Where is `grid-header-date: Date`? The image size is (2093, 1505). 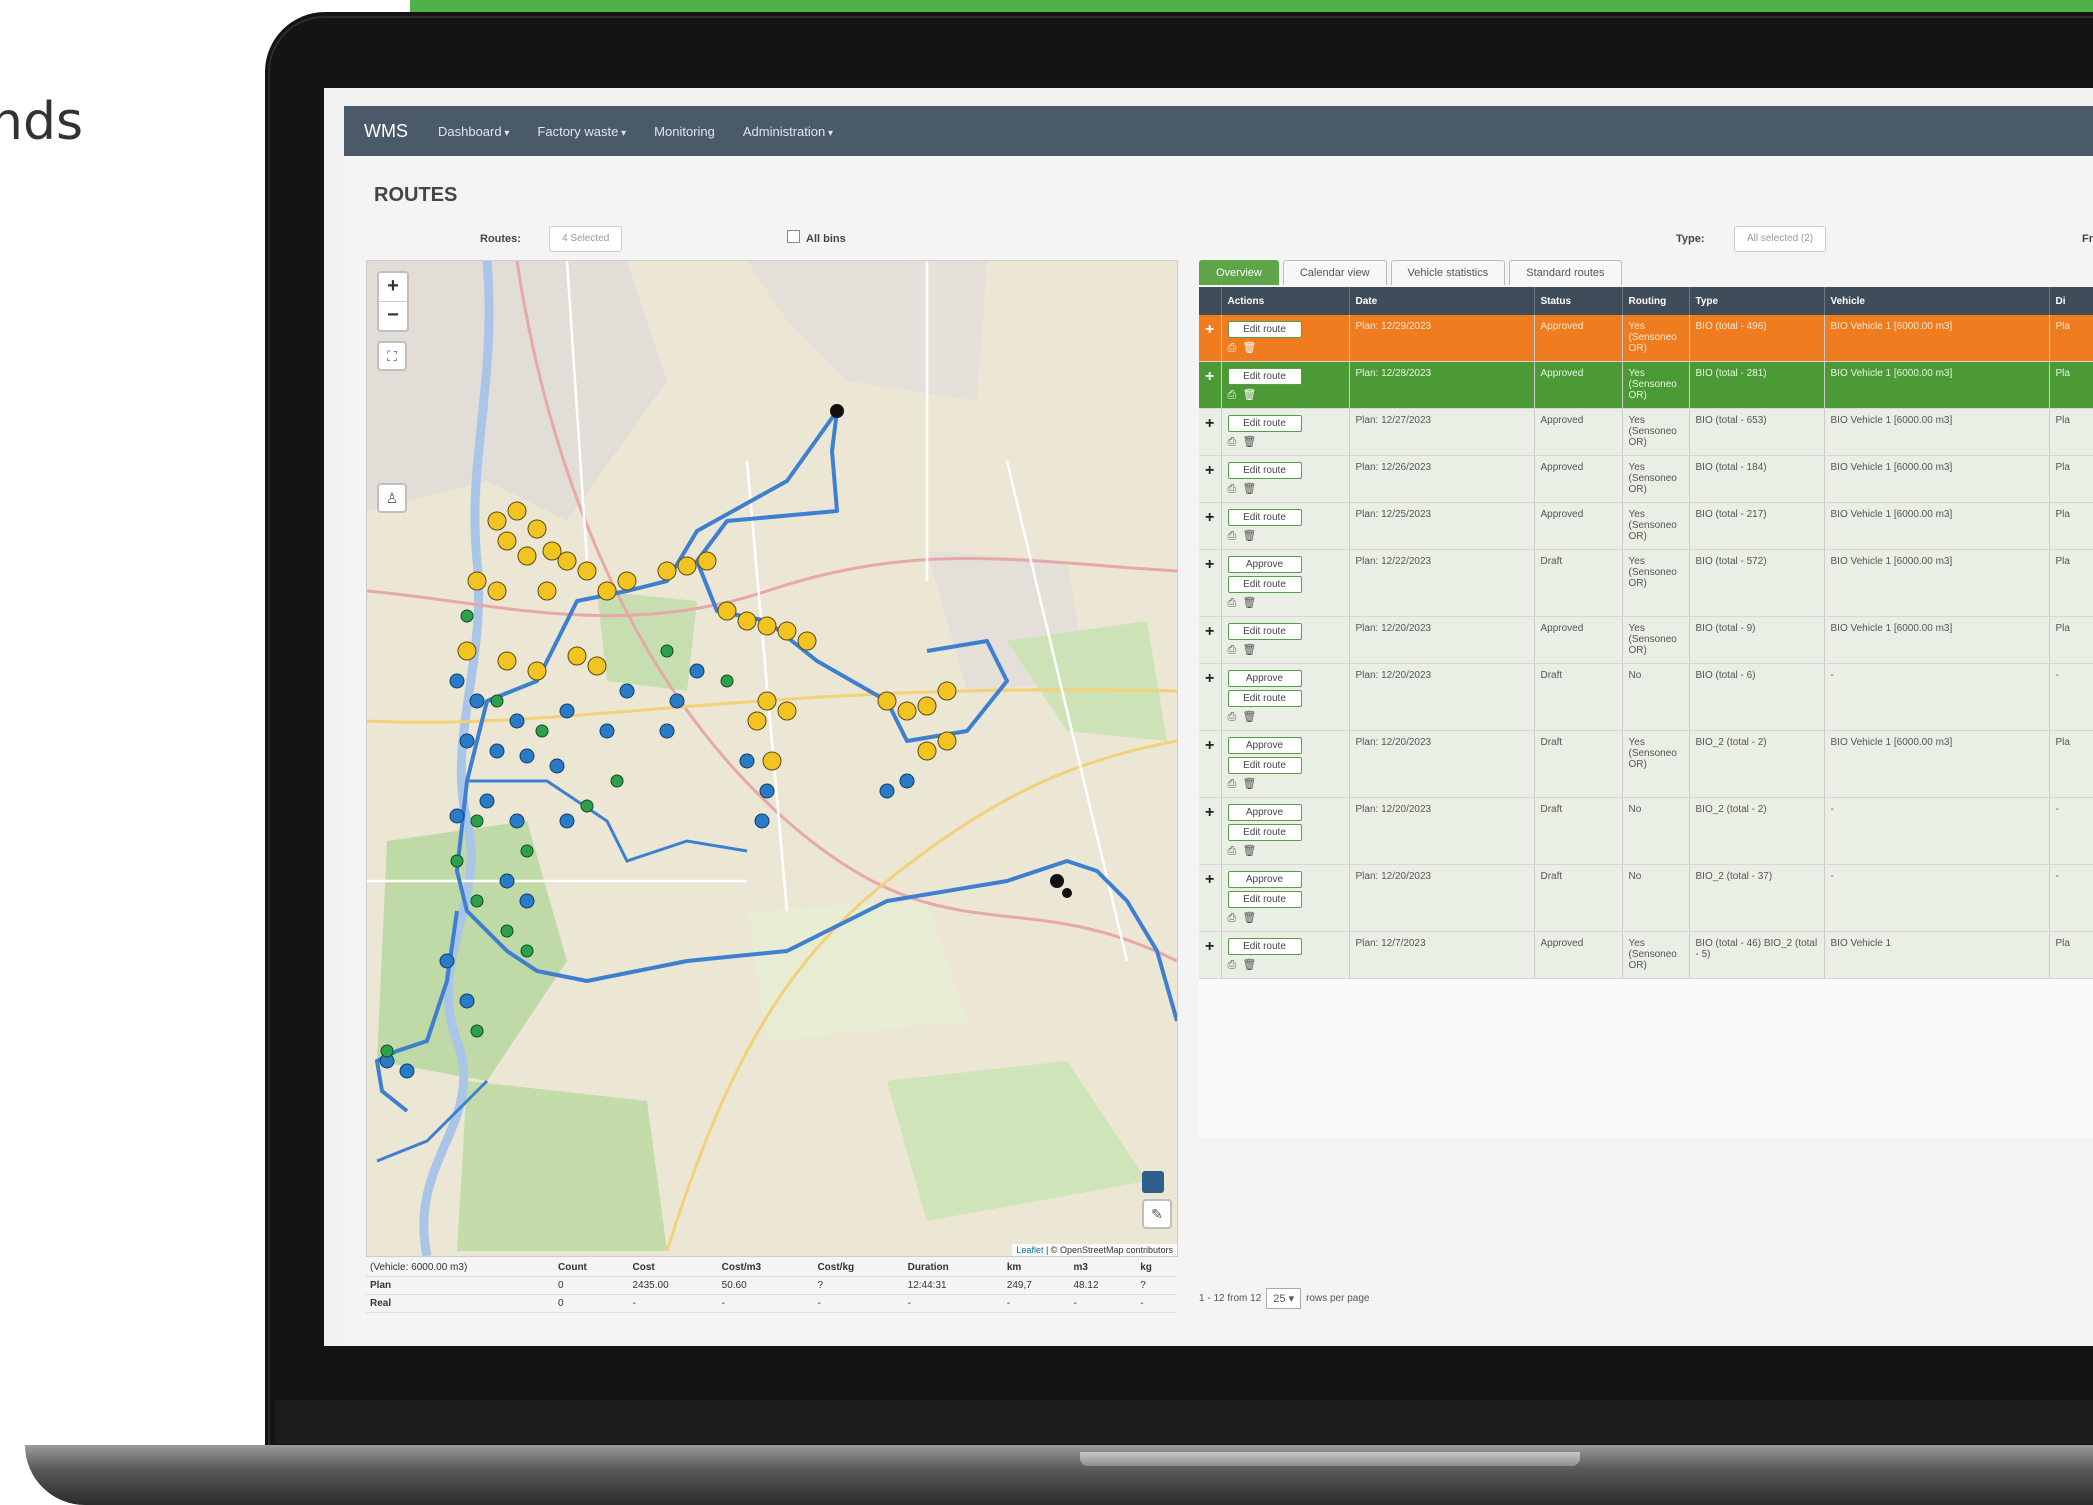
grid-header-date: Date is located at coordinates (1442, 301).